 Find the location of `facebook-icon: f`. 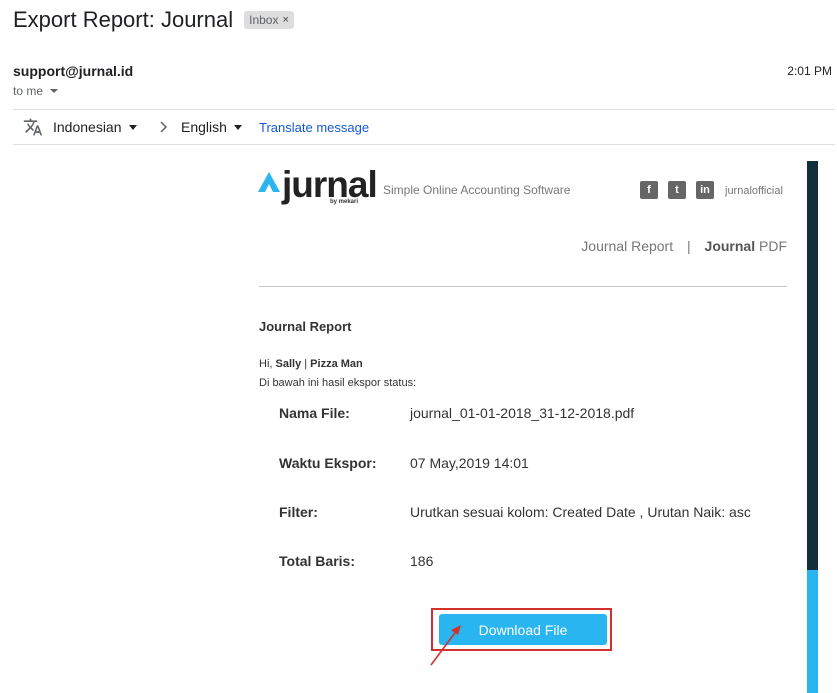

facebook-icon: f is located at coordinates (649, 190).